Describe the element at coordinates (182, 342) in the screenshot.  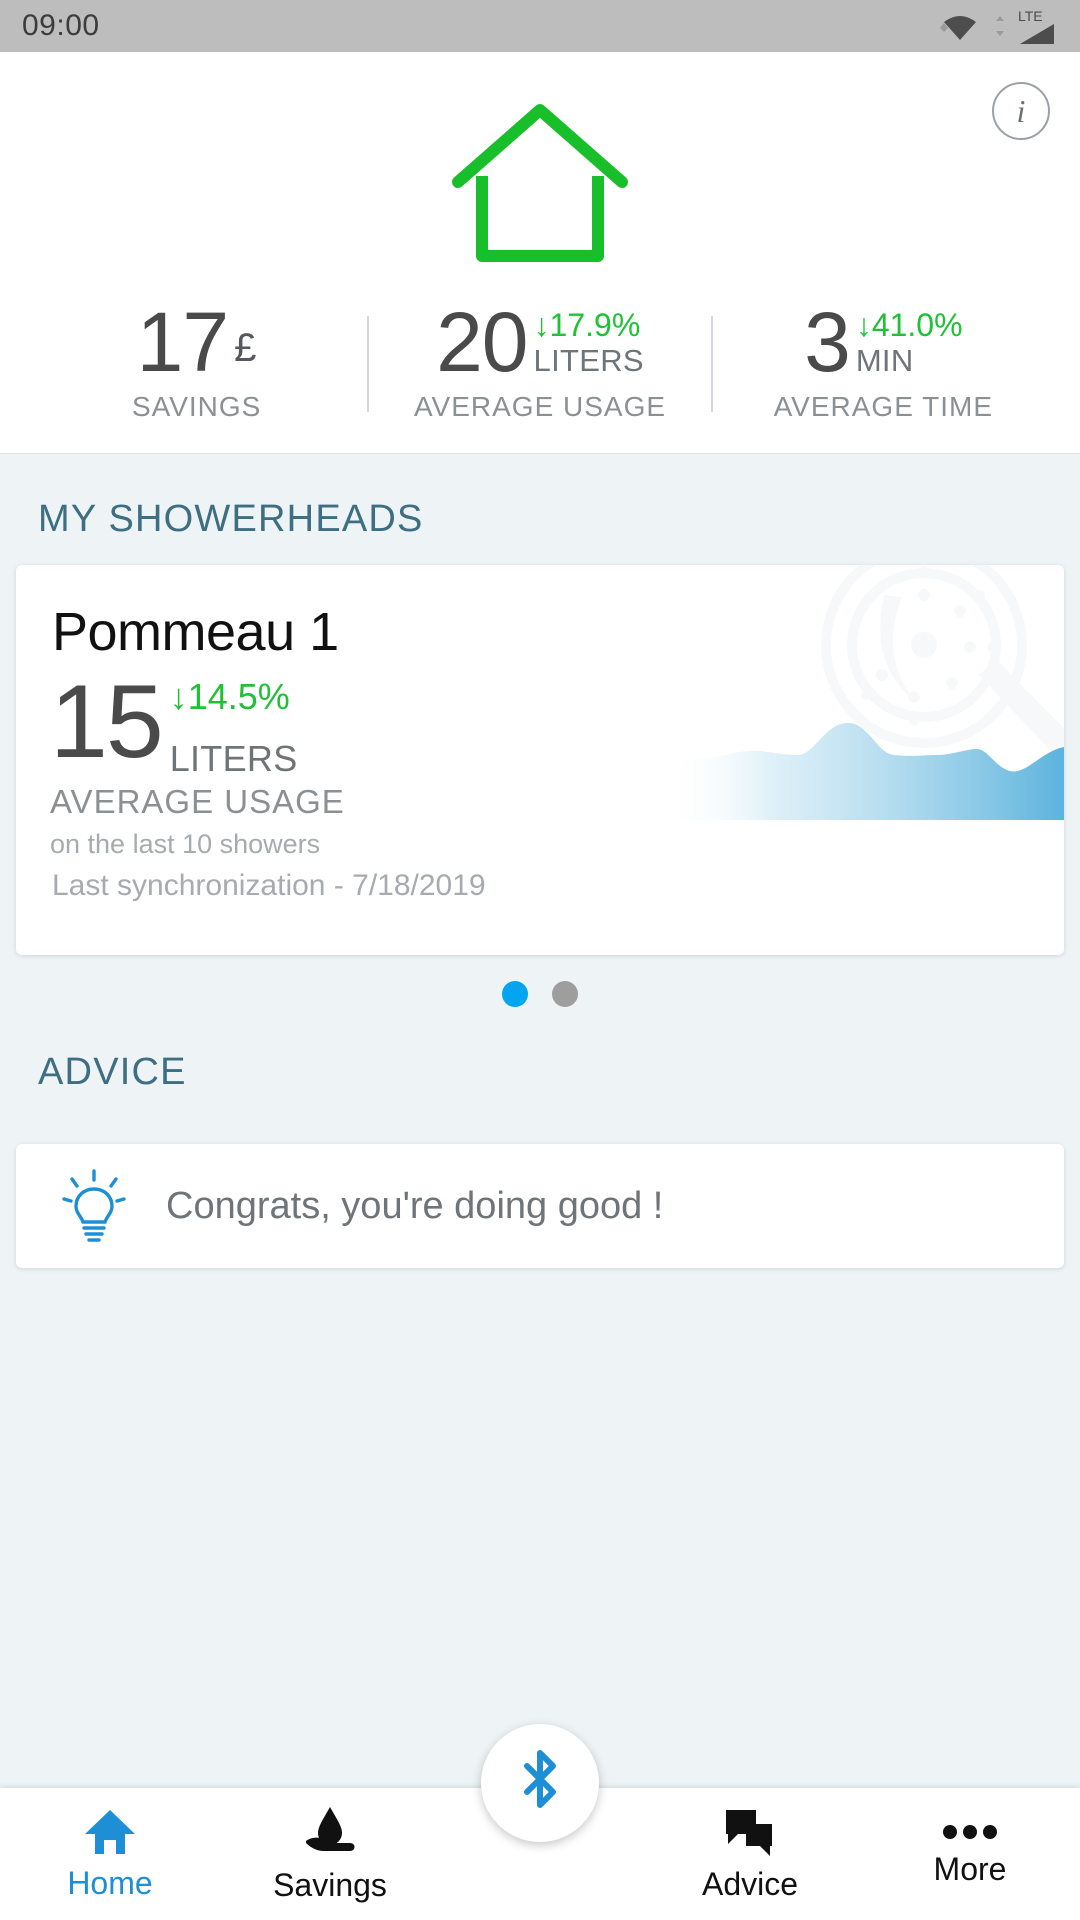
I see `stat-savings-value: 17` at that location.